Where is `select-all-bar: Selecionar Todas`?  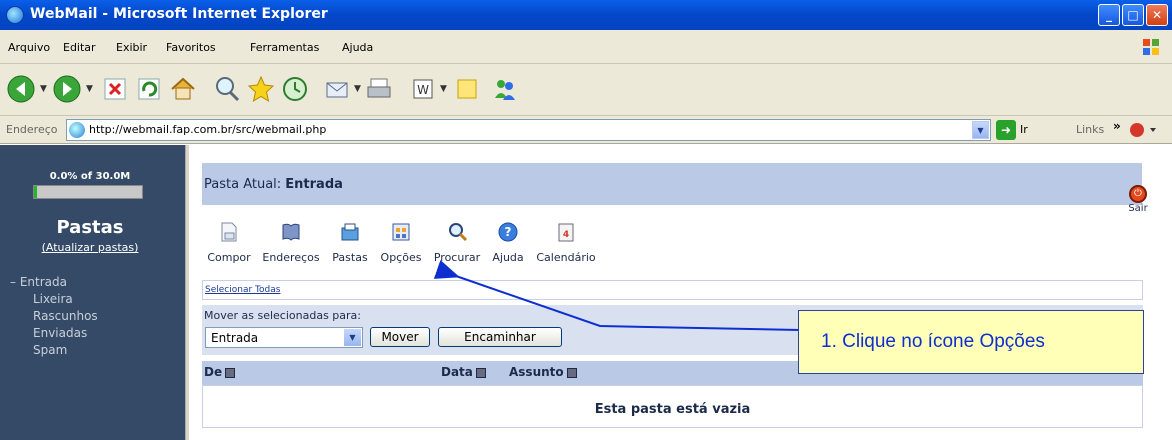 select-all-bar: Selecionar Todas is located at coordinates (672, 290).